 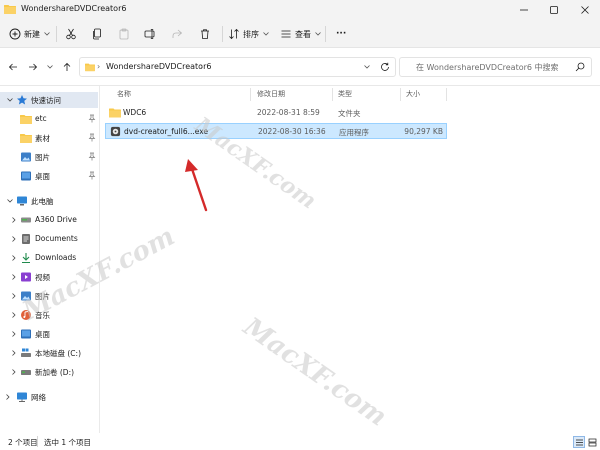 What do you see at coordinates (49, 315) in the screenshot?
I see `sidebar-item-music: 音乐` at bounding box center [49, 315].